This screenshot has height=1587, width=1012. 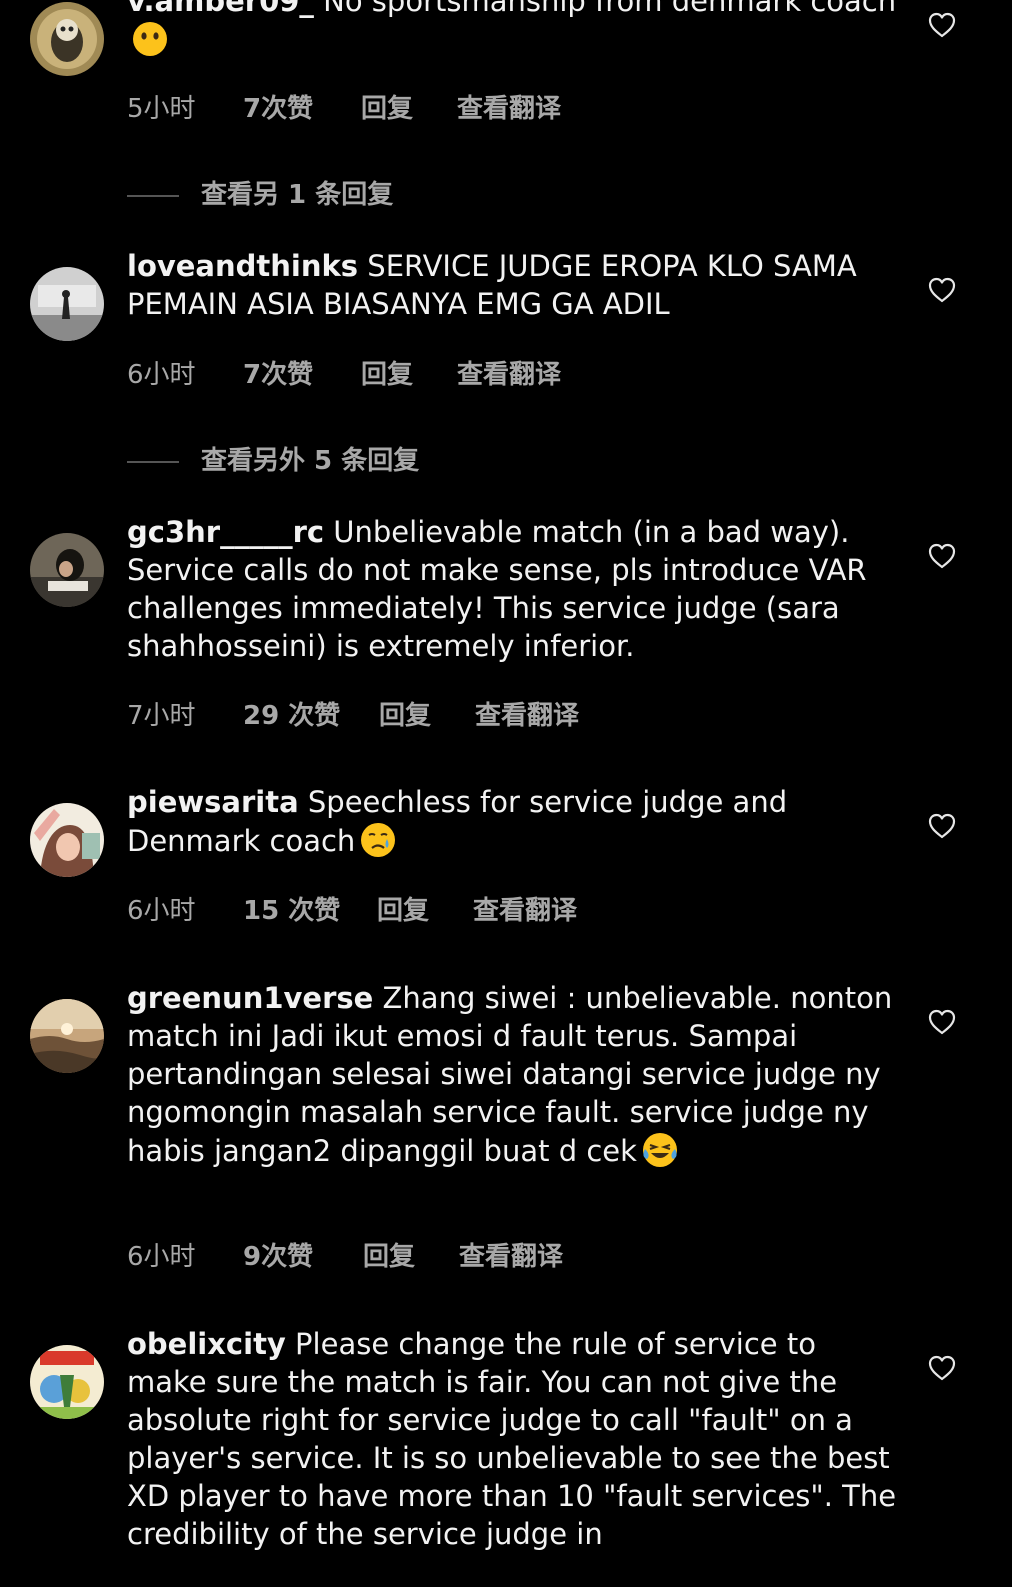 I want to click on view-replies-label: 查看另 1 条回复, so click(x=297, y=195).